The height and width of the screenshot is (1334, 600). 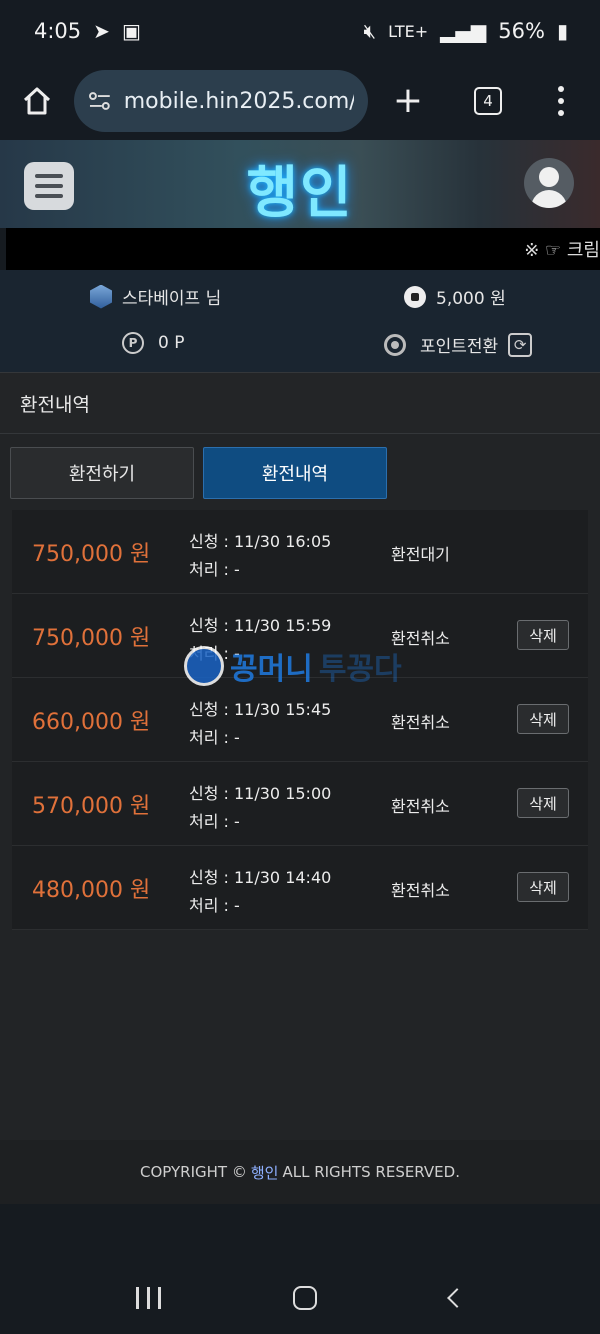 I want to click on request-time: 신청 : 11/30 15:45, so click(x=260, y=709).